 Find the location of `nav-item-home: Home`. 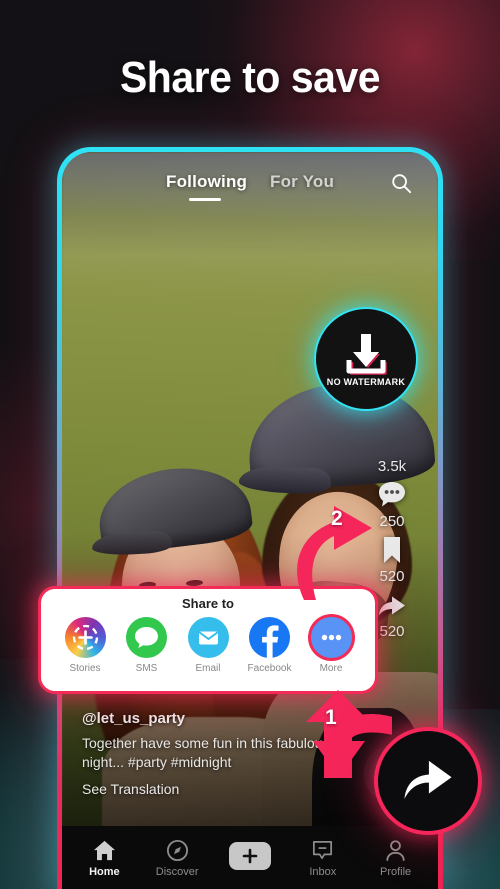

nav-item-home: Home is located at coordinates (104, 857).